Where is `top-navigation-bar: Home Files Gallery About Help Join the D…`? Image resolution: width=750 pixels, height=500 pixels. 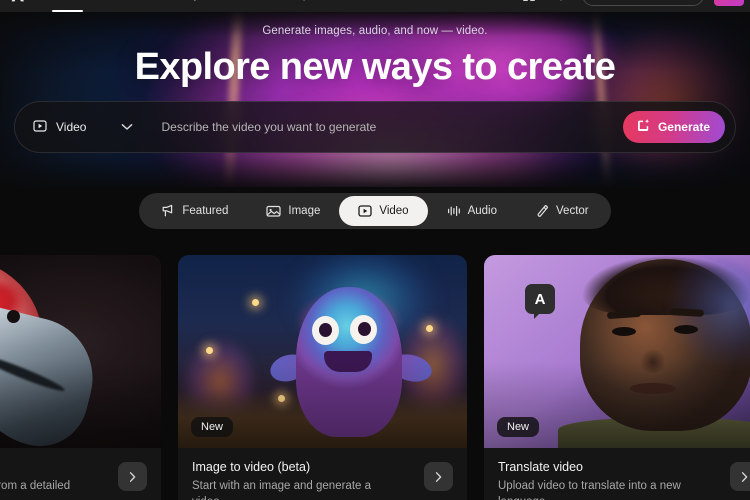 top-navigation-bar: Home Files Gallery About Help Join the D… is located at coordinates (375, 6).